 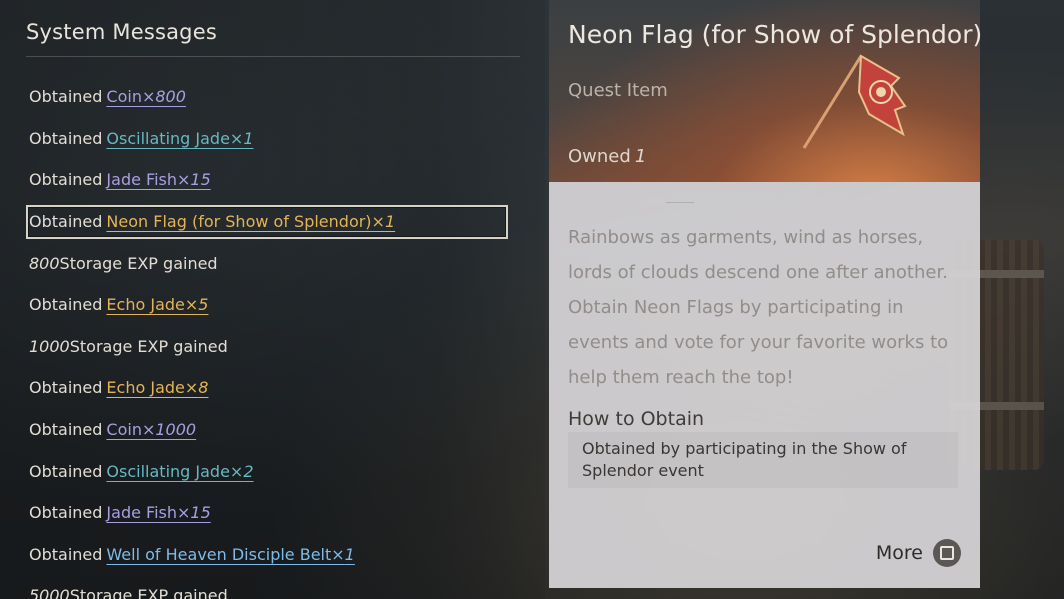 I want to click on owned-count: Owned 1, so click(x=607, y=156).